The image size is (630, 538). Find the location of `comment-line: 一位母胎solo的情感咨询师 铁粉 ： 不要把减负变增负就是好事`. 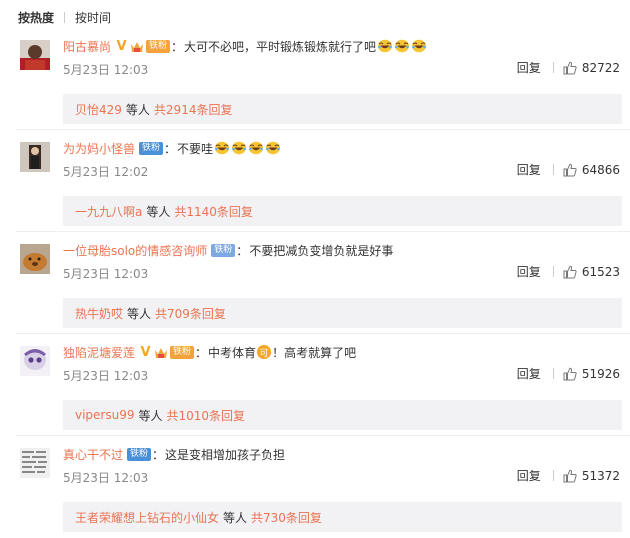

comment-line: 一位母胎solo的情感咨询师 铁粉 ： 不要把减负变增负就是好事 is located at coordinates (228, 250).